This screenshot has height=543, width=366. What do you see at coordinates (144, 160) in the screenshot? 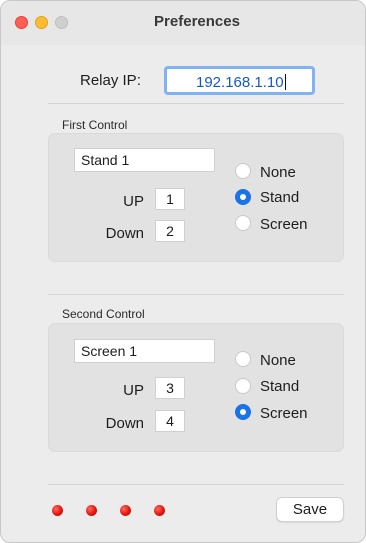
I see `first-control-name-input: Stand 1` at bounding box center [144, 160].